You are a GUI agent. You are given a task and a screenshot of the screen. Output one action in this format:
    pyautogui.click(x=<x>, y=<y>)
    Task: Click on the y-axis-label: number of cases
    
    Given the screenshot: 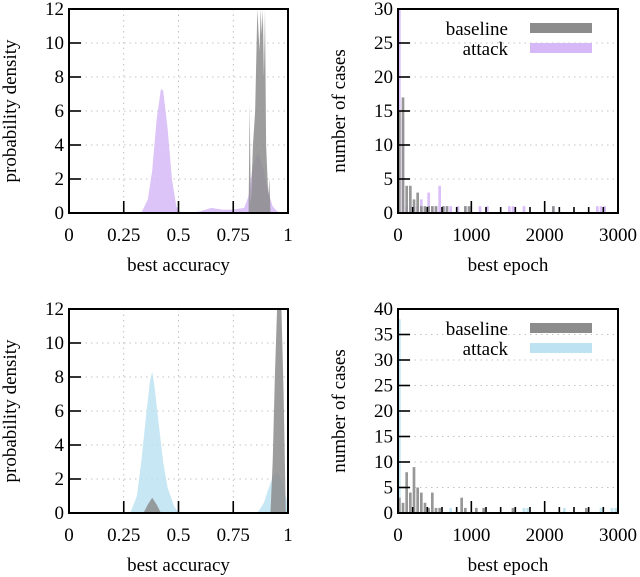 What is the action you would take?
    pyautogui.click(x=339, y=110)
    